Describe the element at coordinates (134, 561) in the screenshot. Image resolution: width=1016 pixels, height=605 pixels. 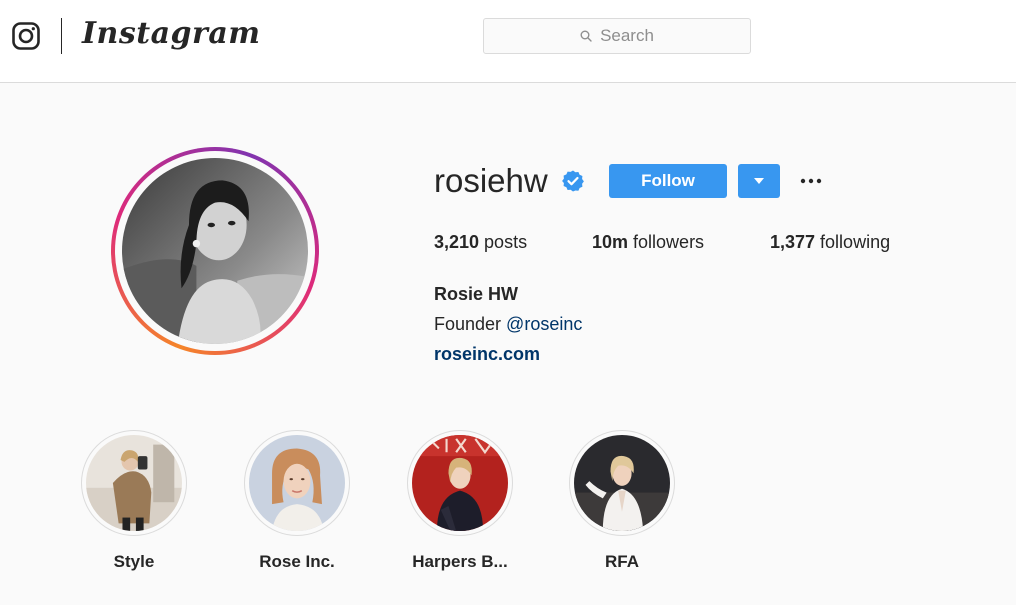
I see `highlight-label: Style` at that location.